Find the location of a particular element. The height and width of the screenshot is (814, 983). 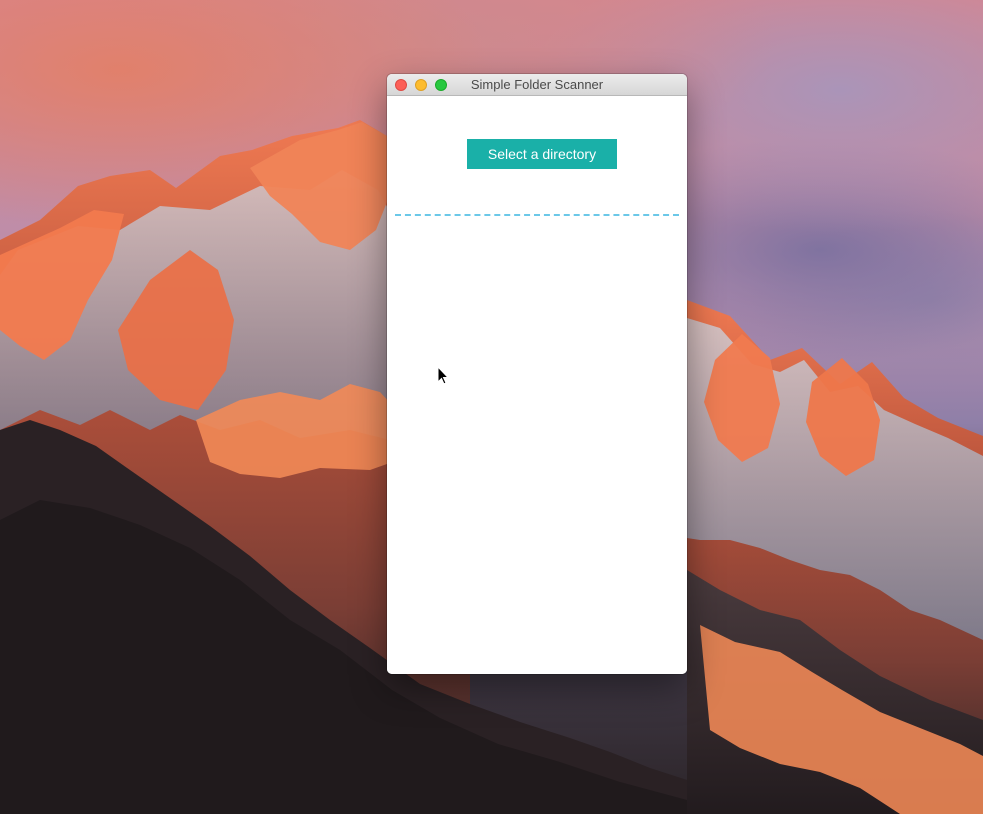

window-title: Simple Folder Scanner is located at coordinates (537, 84).